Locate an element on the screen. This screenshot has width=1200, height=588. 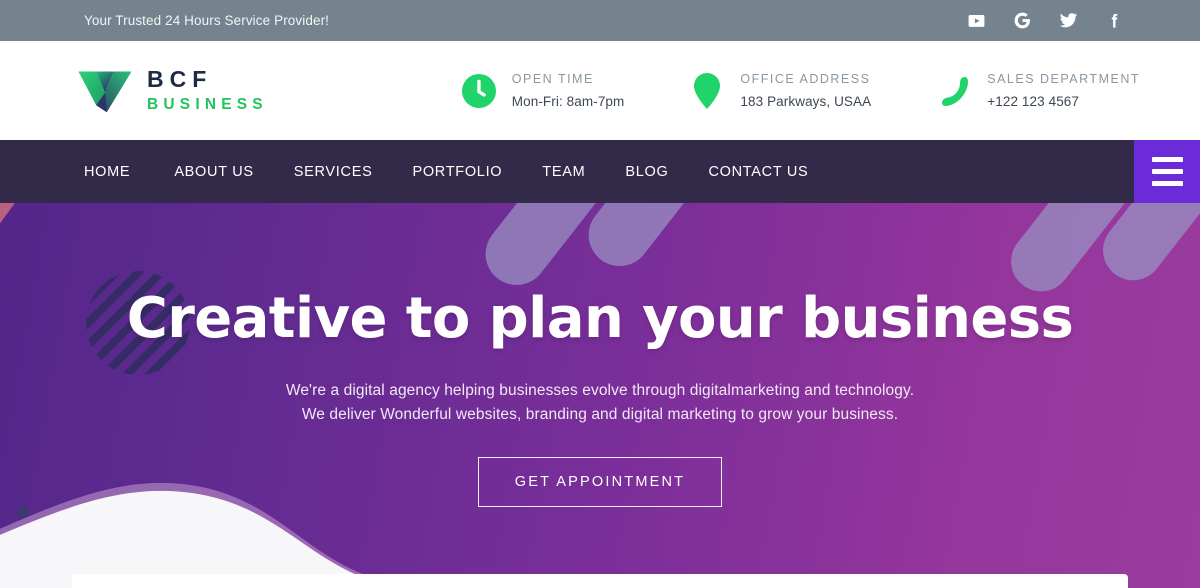
social-links is located at coordinates (1045, 21).